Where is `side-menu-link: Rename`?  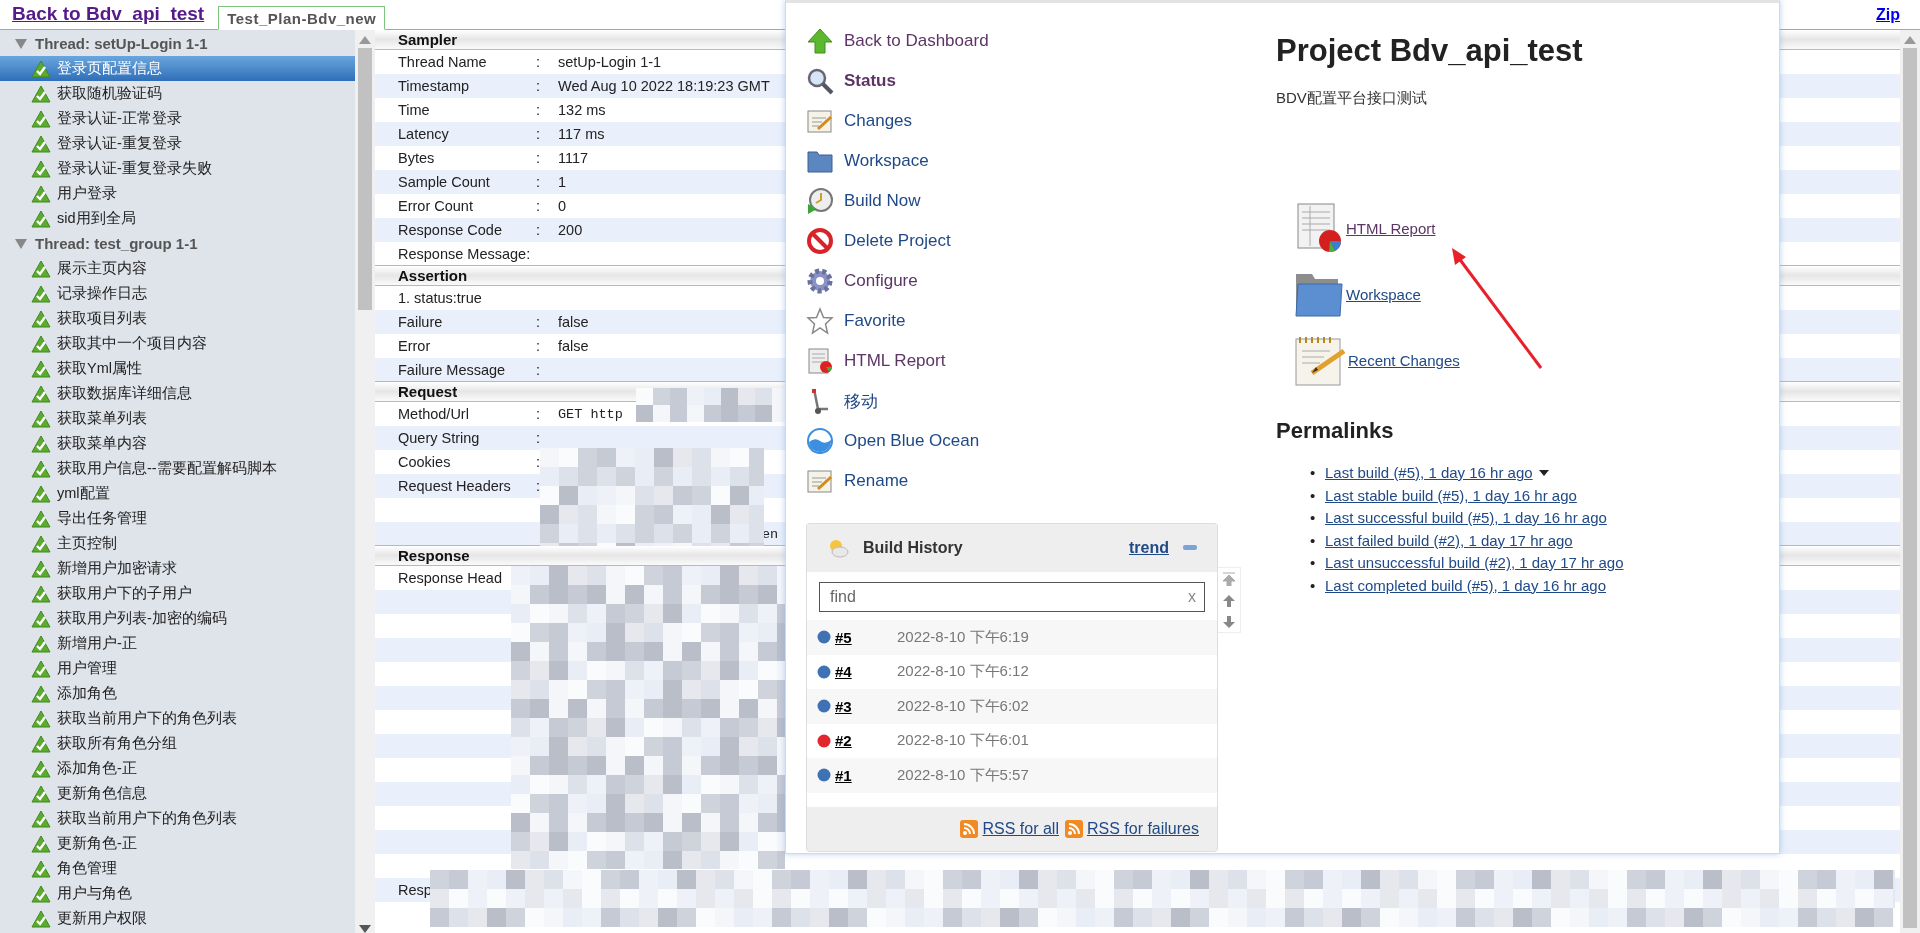 side-menu-link: Rename is located at coordinates (857, 481).